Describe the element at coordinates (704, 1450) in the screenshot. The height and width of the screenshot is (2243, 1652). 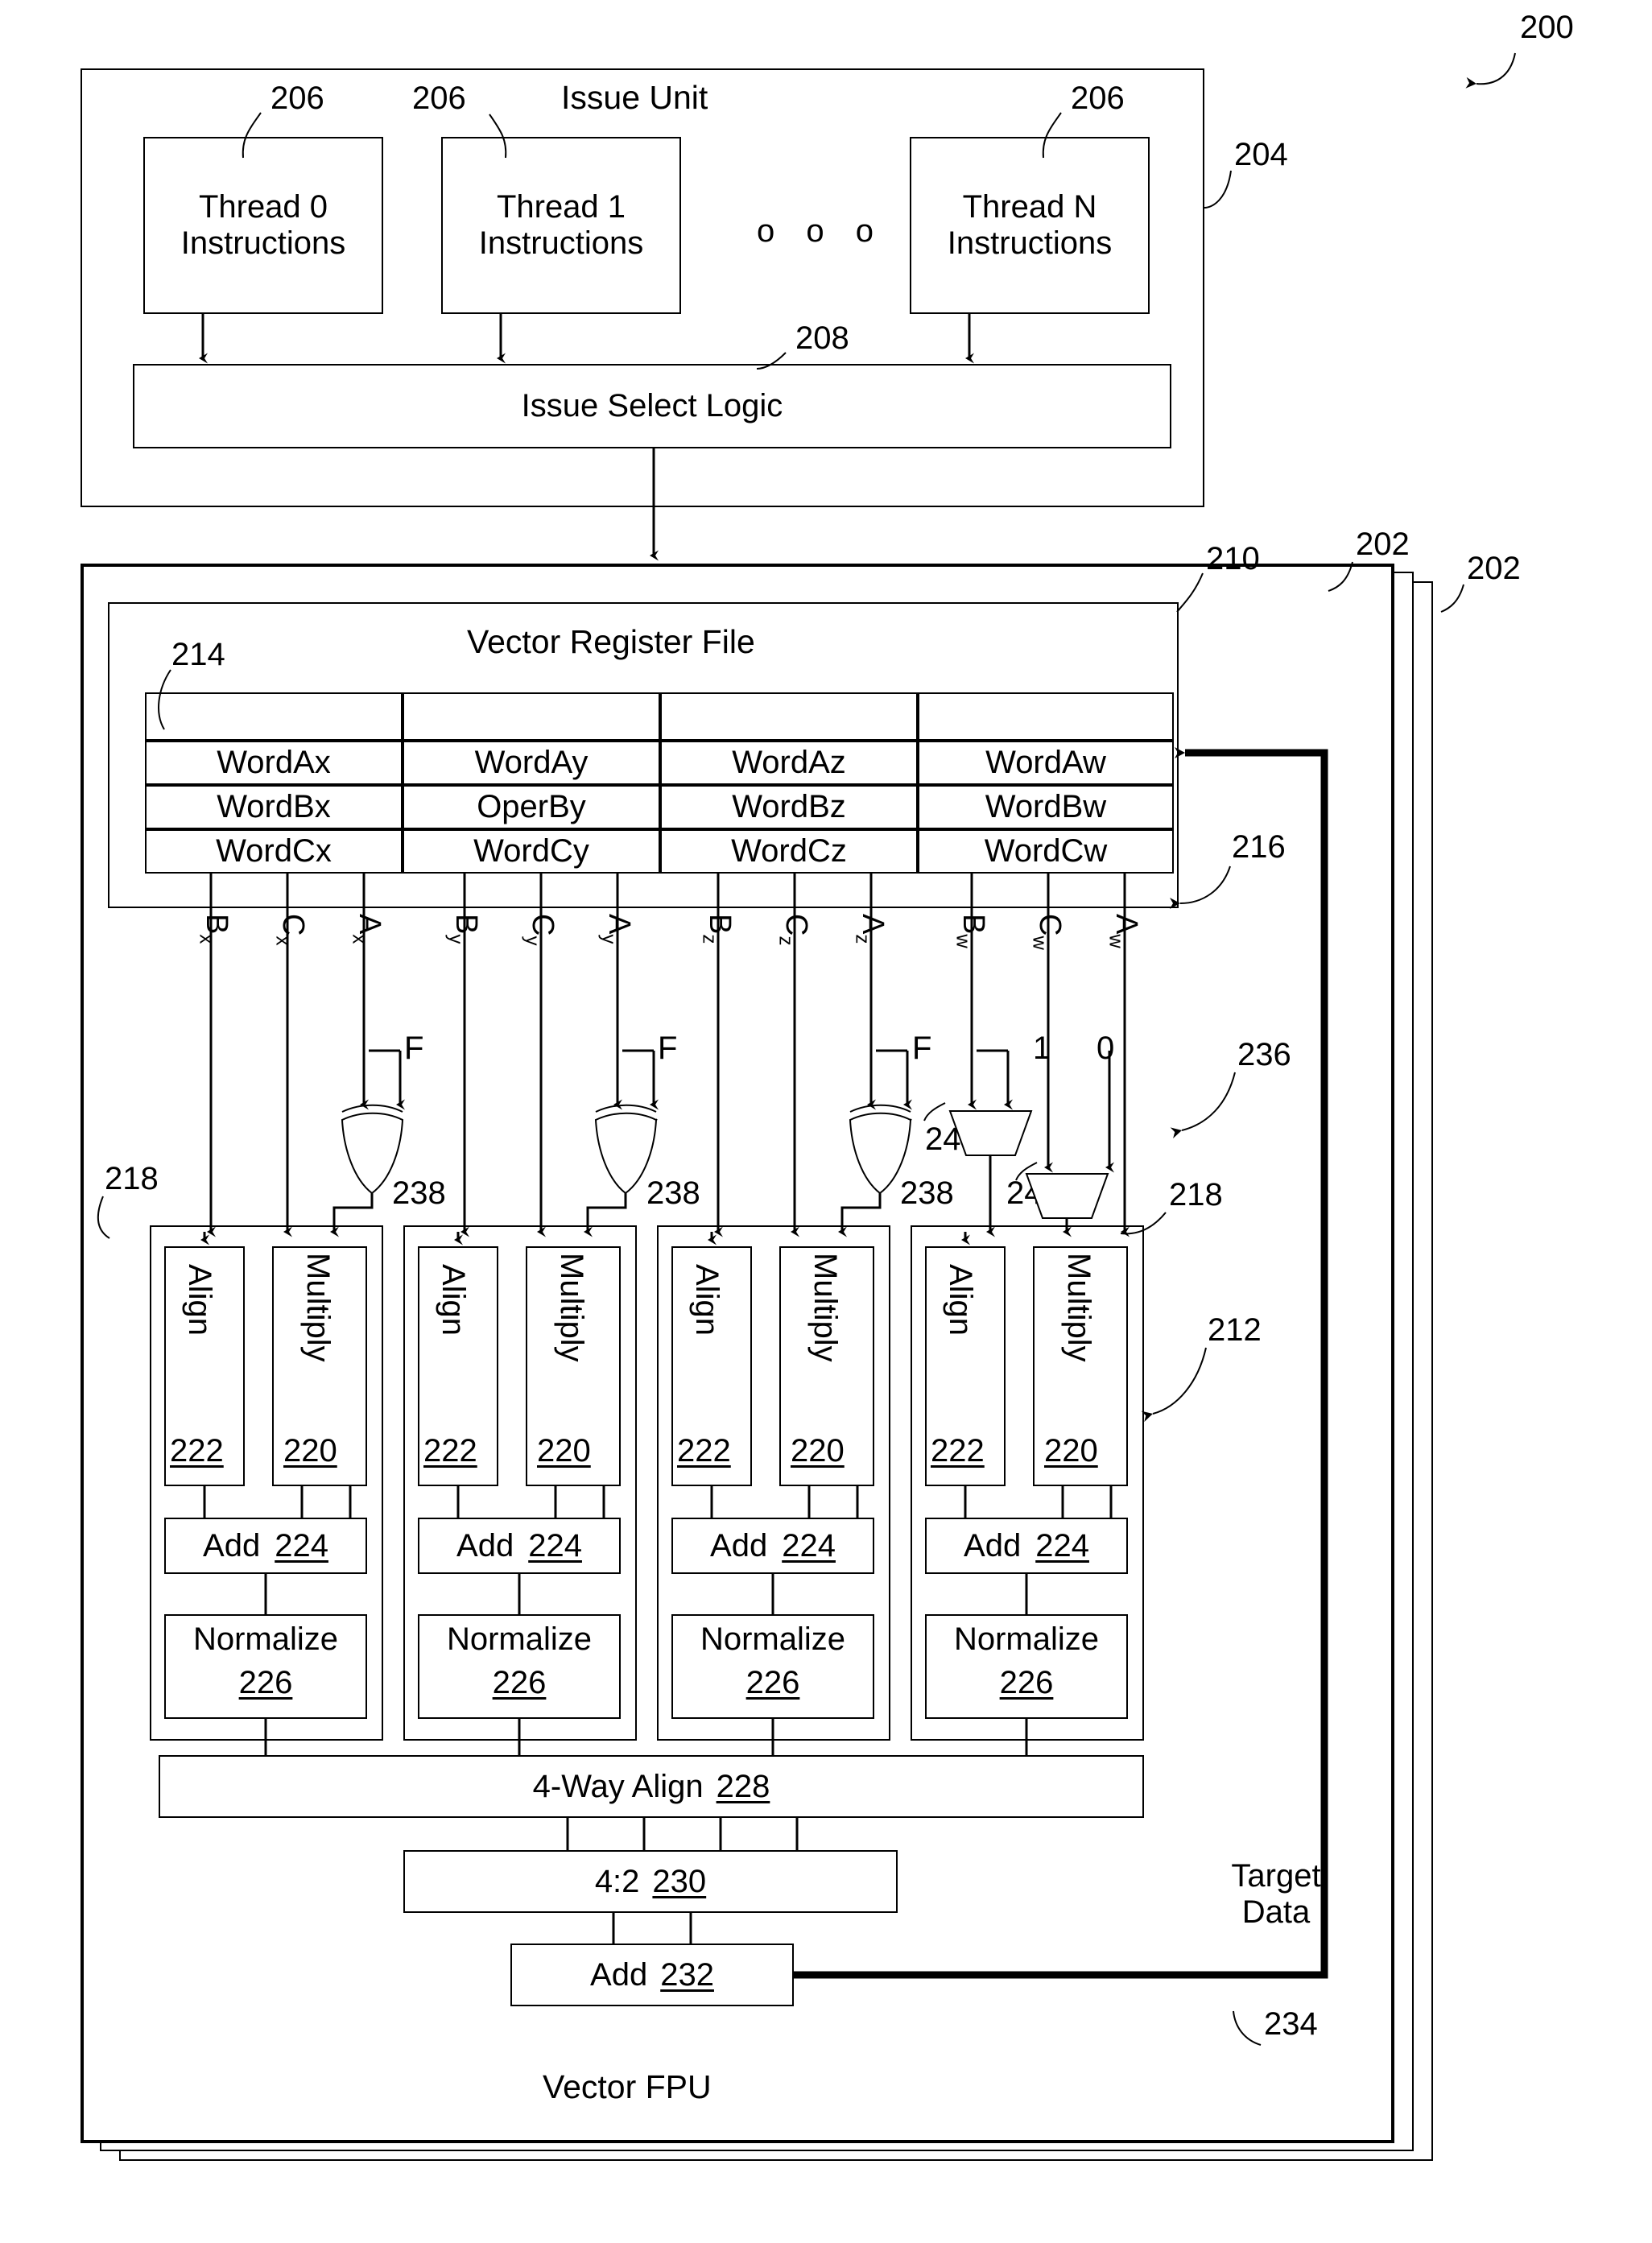
I see `lane-2-align-ref: 222` at that location.